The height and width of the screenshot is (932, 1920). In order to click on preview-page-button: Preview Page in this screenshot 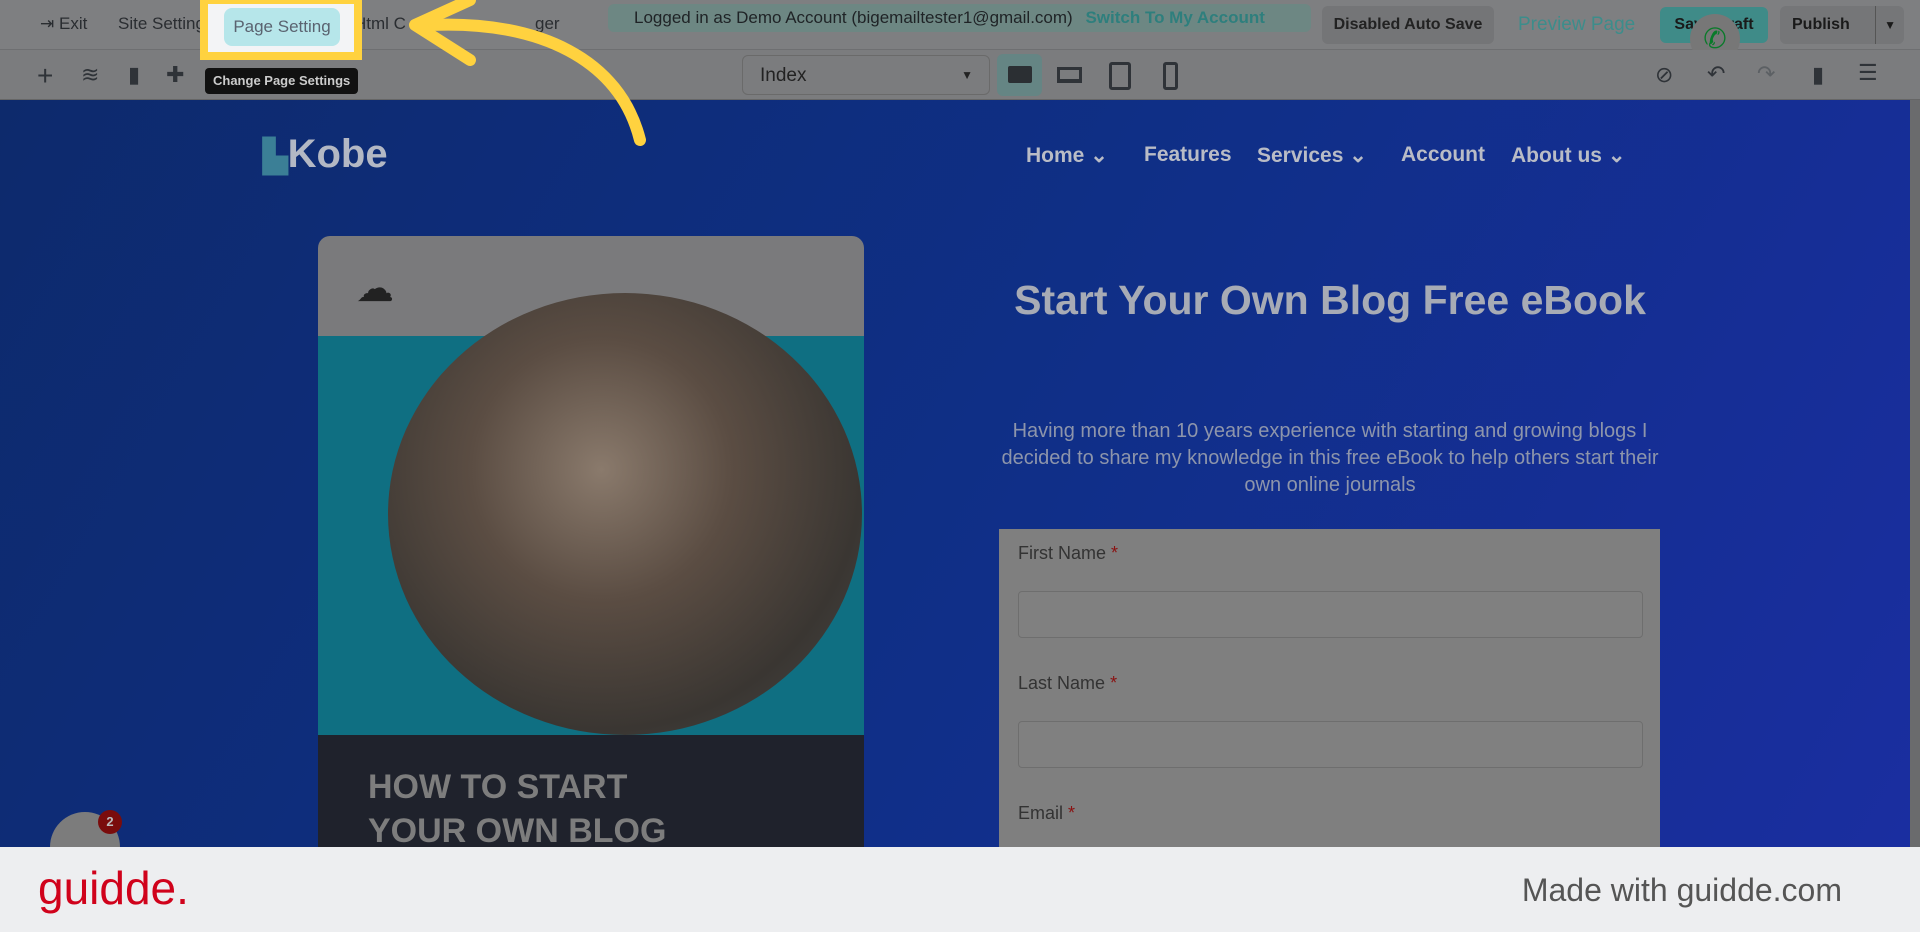, I will do `click(1576, 25)`.